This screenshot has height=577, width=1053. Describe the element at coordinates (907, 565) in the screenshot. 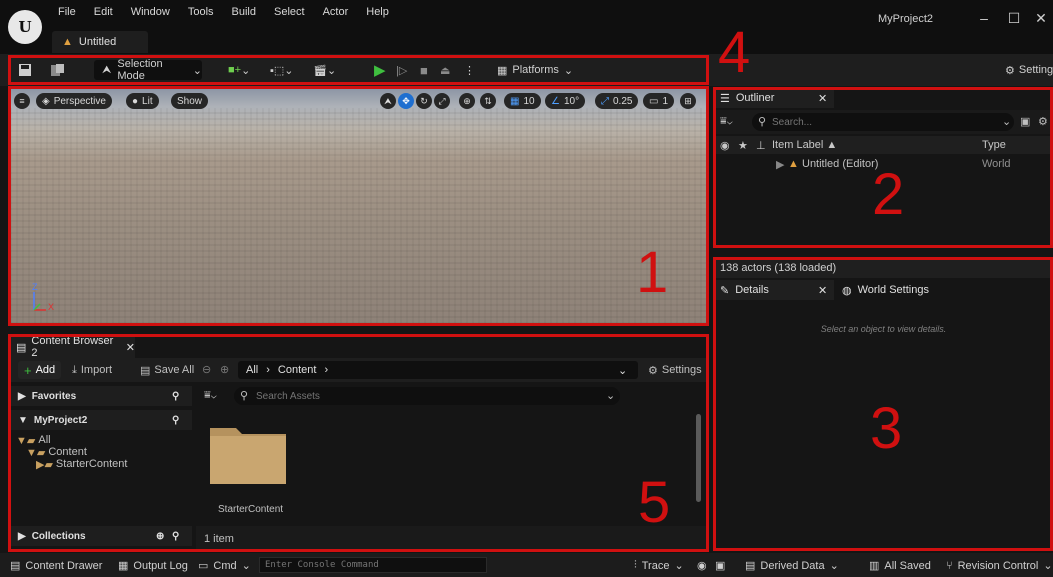

I see `all-saved-label: All Saved` at that location.